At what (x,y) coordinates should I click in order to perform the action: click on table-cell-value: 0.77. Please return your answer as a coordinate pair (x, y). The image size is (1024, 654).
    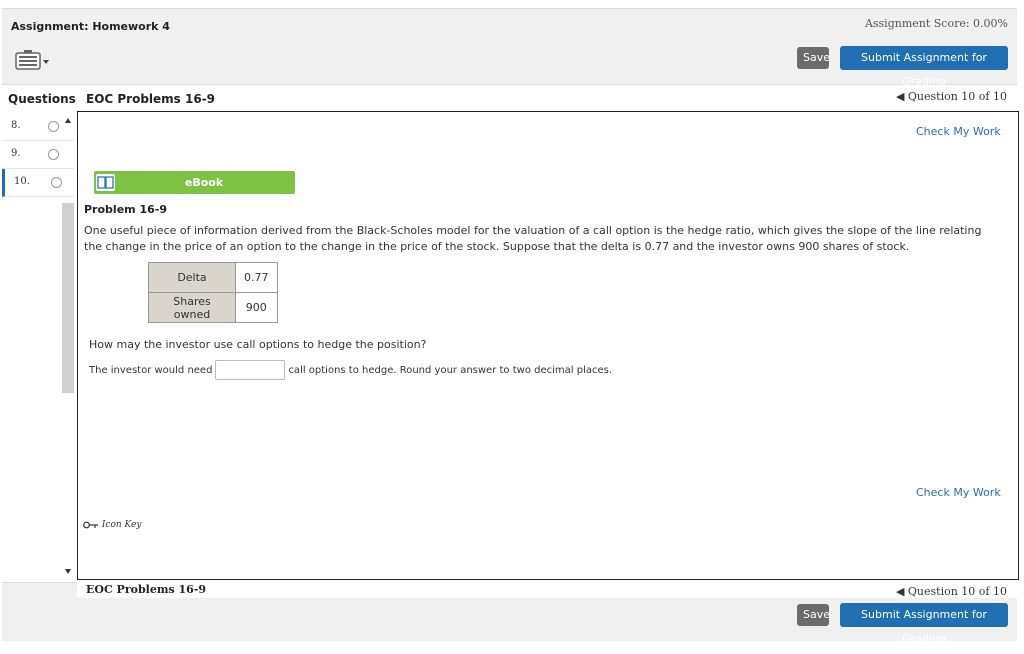
    Looking at the image, I should click on (256, 277).